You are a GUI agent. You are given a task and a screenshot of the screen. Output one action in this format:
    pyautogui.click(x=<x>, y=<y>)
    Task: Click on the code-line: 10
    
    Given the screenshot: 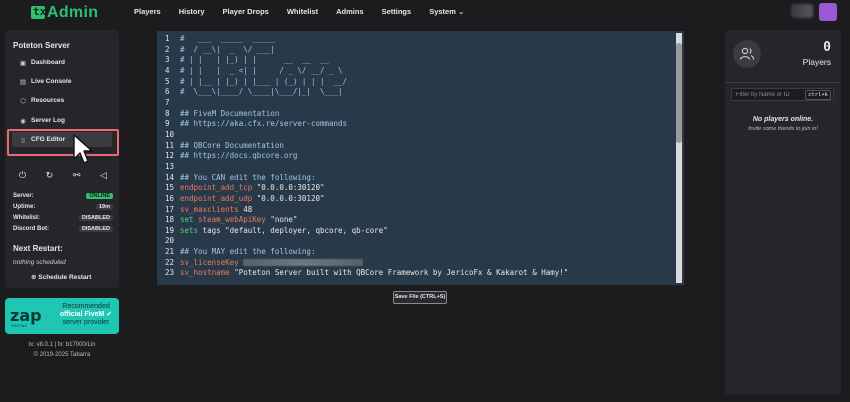 What is the action you would take?
    pyautogui.click(x=417, y=135)
    